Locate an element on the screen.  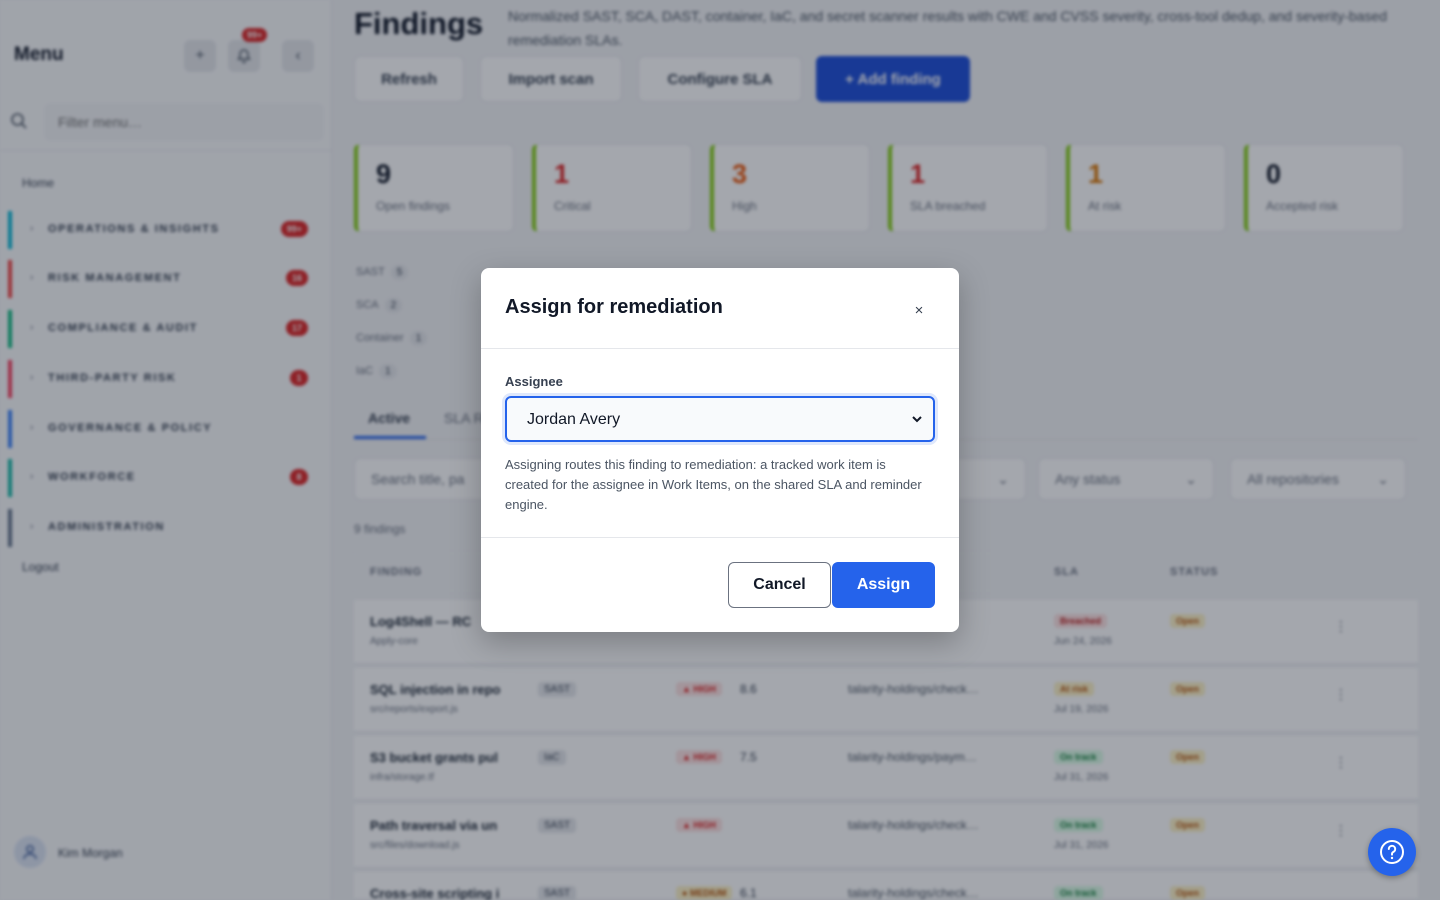
assignee-label: Assignee is located at coordinates (534, 381).